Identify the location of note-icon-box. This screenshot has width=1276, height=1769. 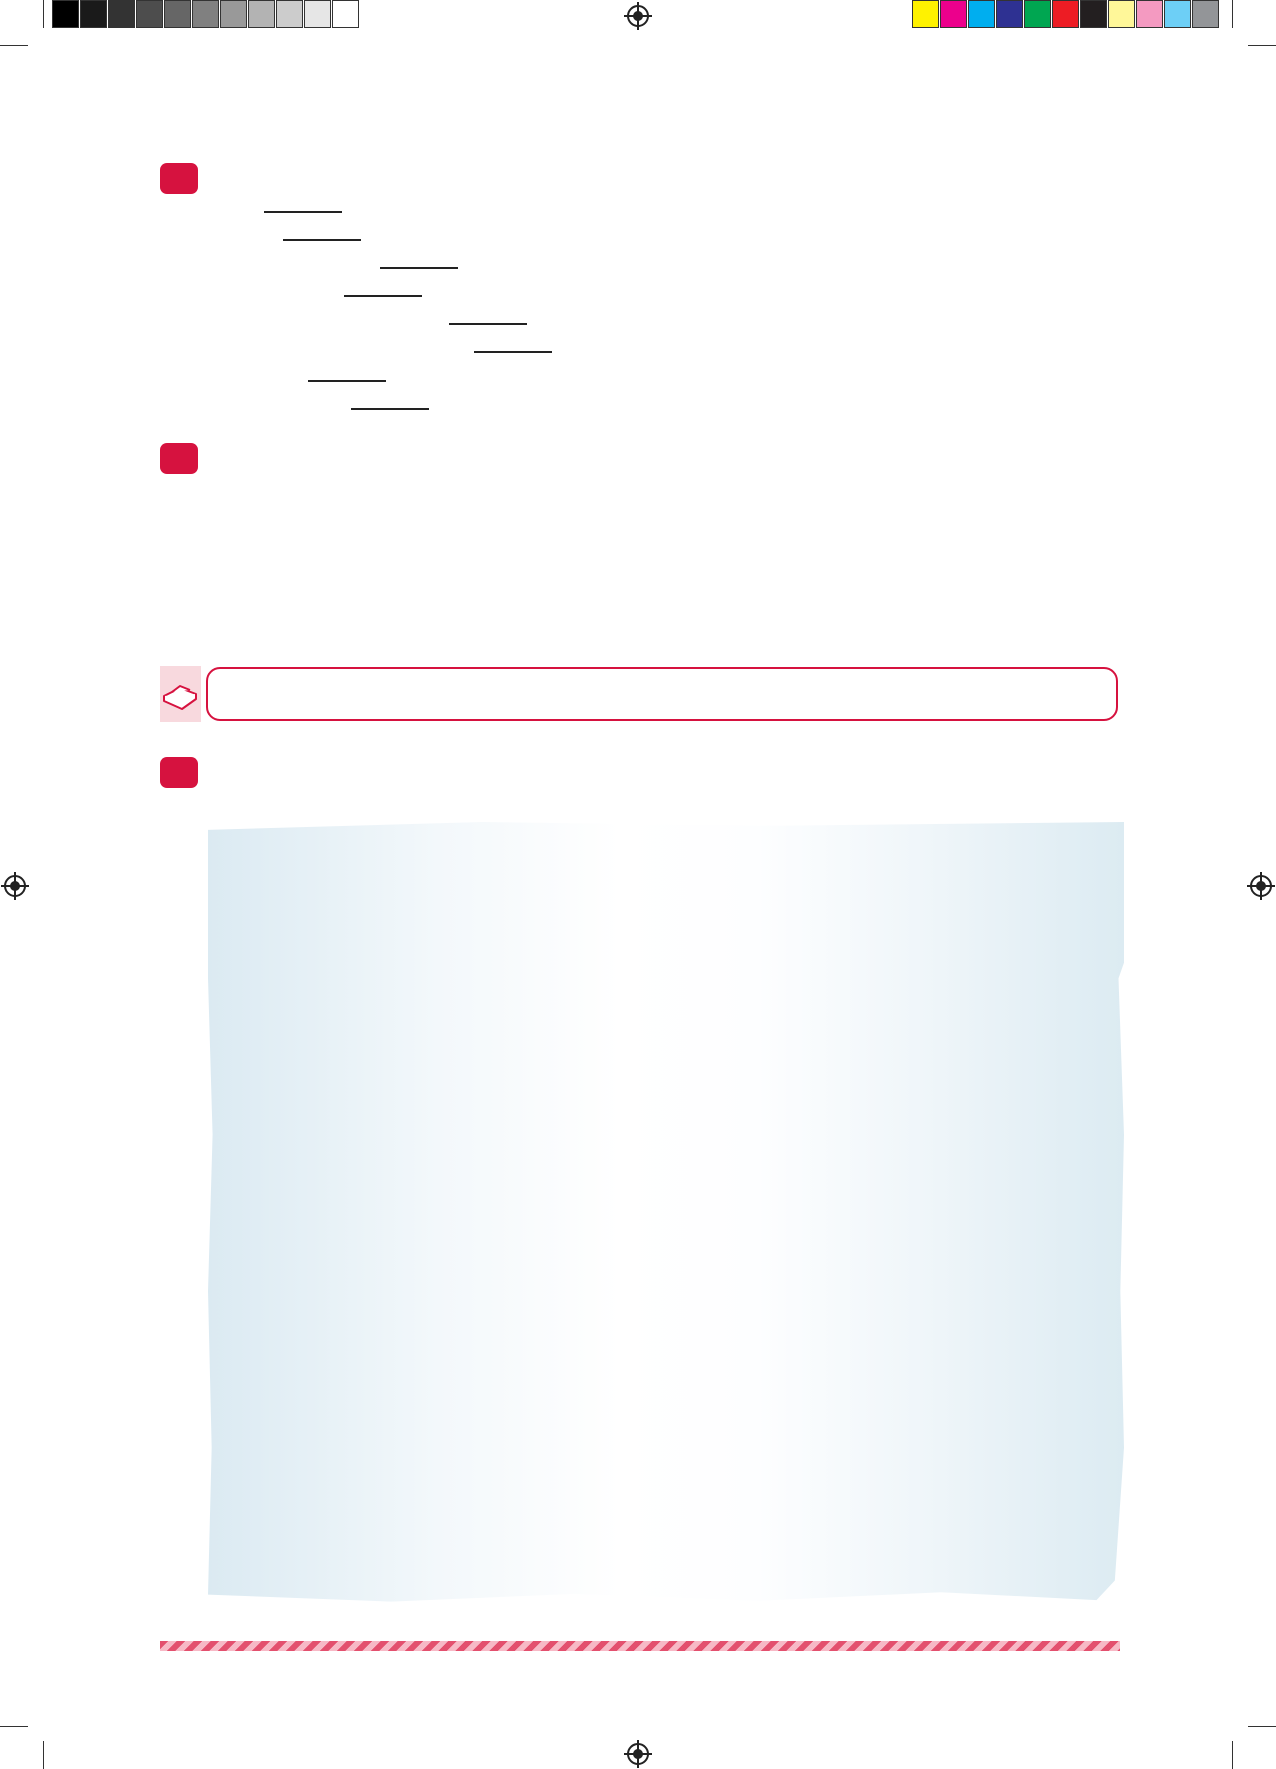
(180, 694).